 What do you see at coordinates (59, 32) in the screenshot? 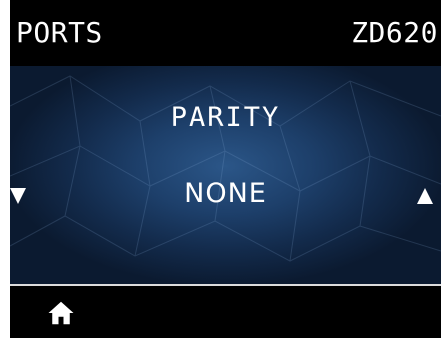
I see `menu-title: PORTS` at bounding box center [59, 32].